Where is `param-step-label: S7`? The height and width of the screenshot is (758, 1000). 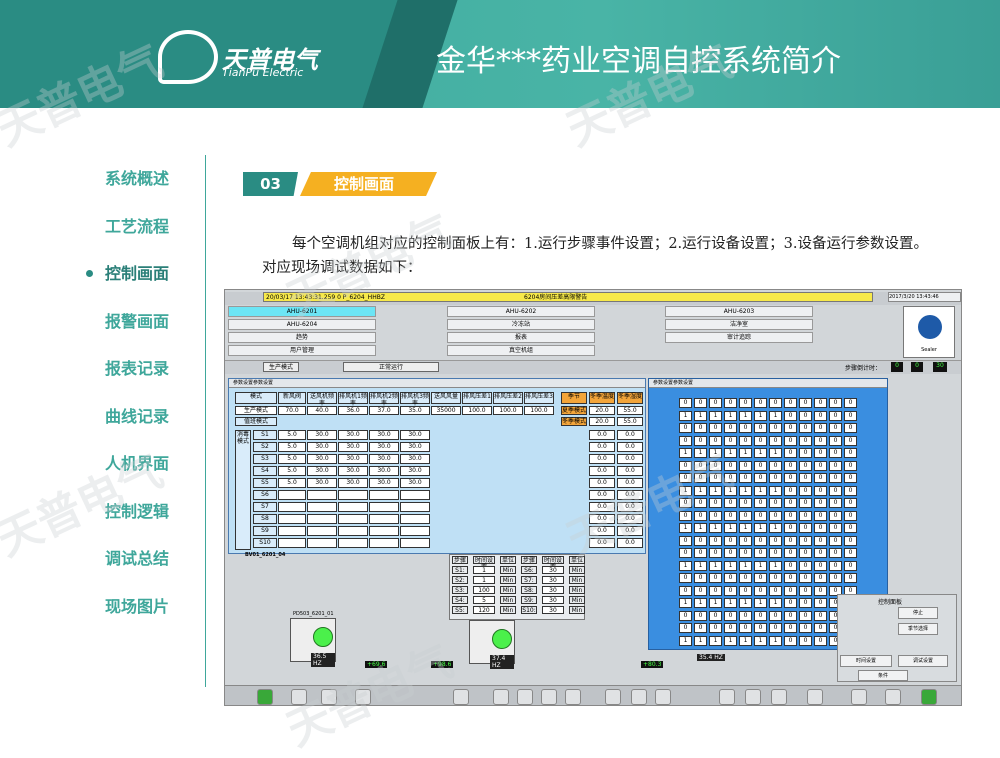 param-step-label: S7 is located at coordinates (265, 507).